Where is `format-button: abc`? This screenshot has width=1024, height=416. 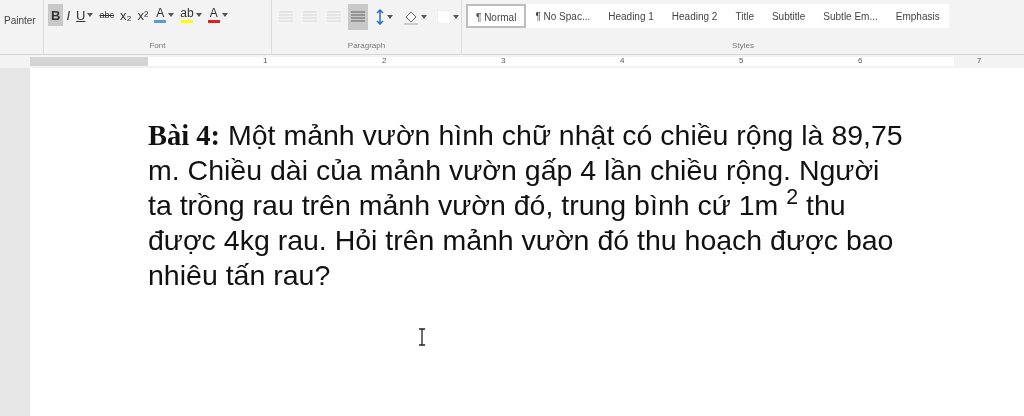 format-button: abc is located at coordinates (106, 15).